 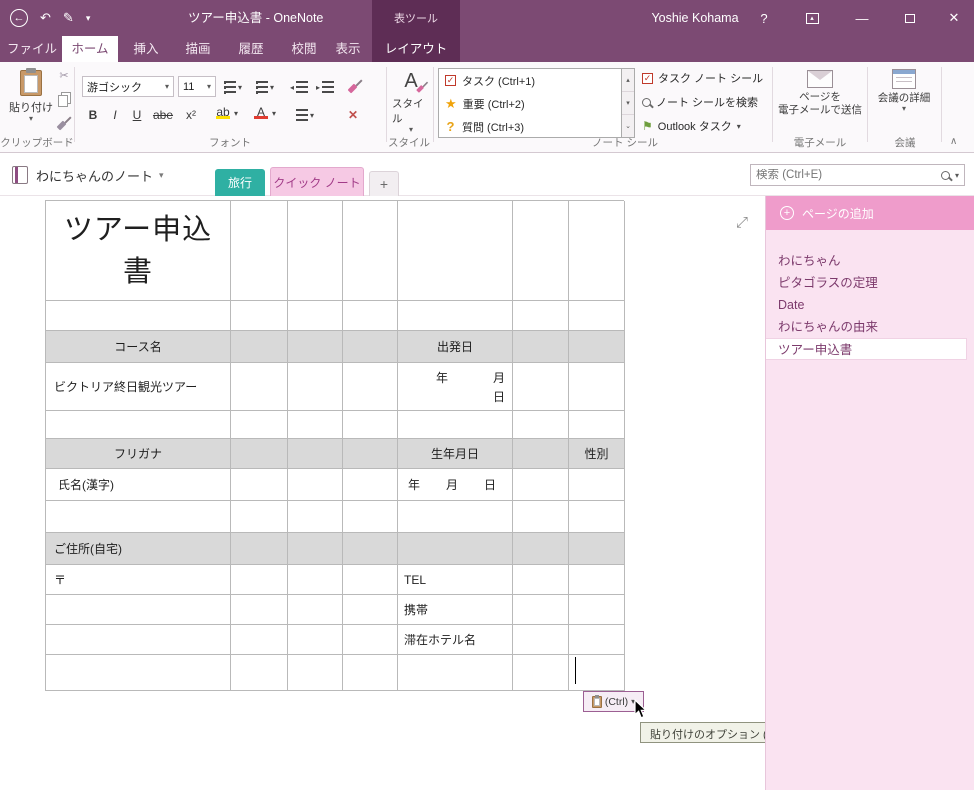 I want to click on page-list-item: わにちゃん, so click(x=870, y=261).